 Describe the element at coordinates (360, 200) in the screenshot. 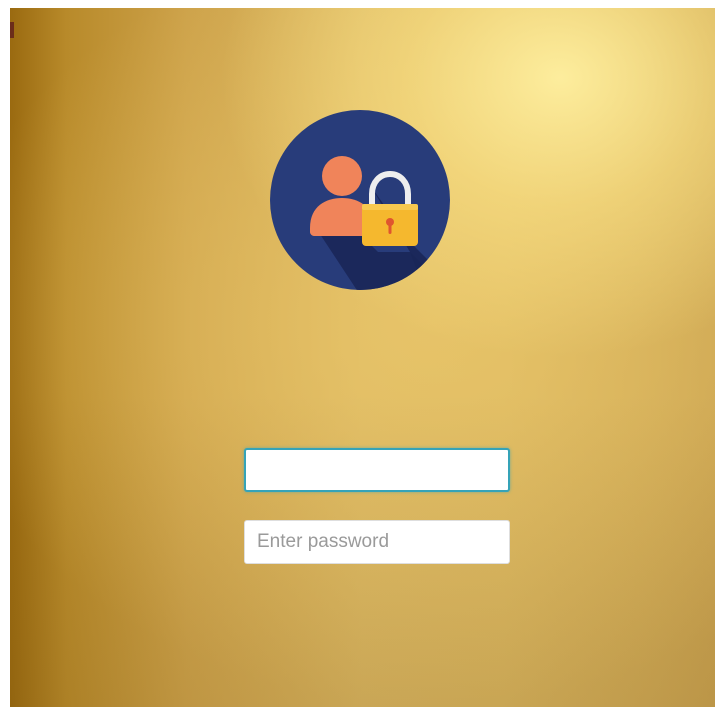

I see `user-lock-icon` at that location.